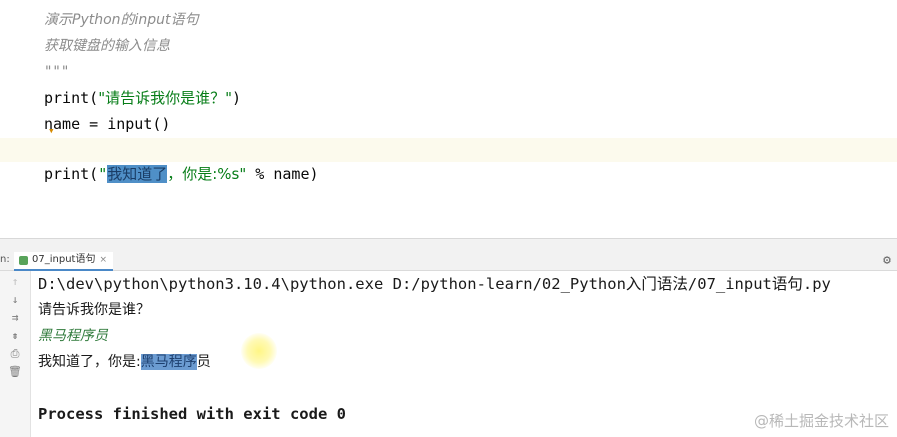 This screenshot has height=437, width=897. I want to click on user-input-echo: 黑马程序员, so click(73, 336).